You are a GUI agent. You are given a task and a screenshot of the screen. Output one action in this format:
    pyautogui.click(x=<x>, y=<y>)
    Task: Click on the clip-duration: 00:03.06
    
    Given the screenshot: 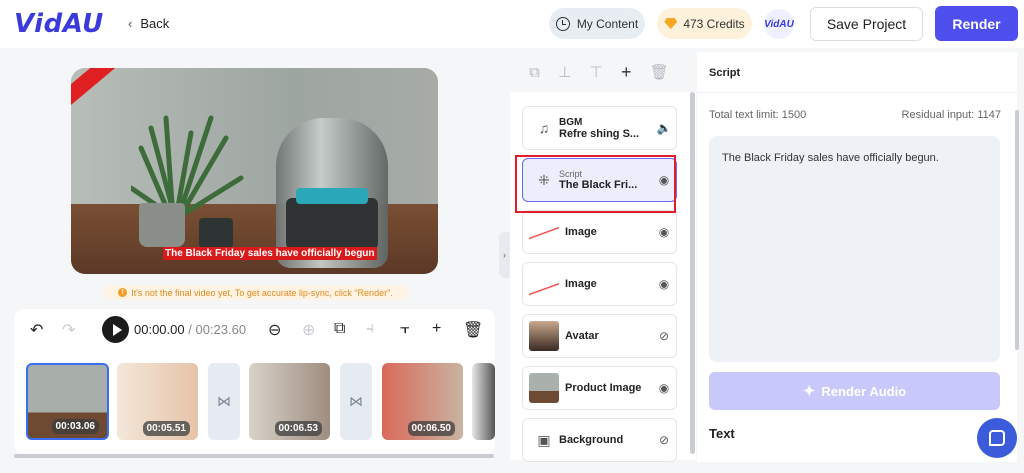 What is the action you would take?
    pyautogui.click(x=75, y=426)
    